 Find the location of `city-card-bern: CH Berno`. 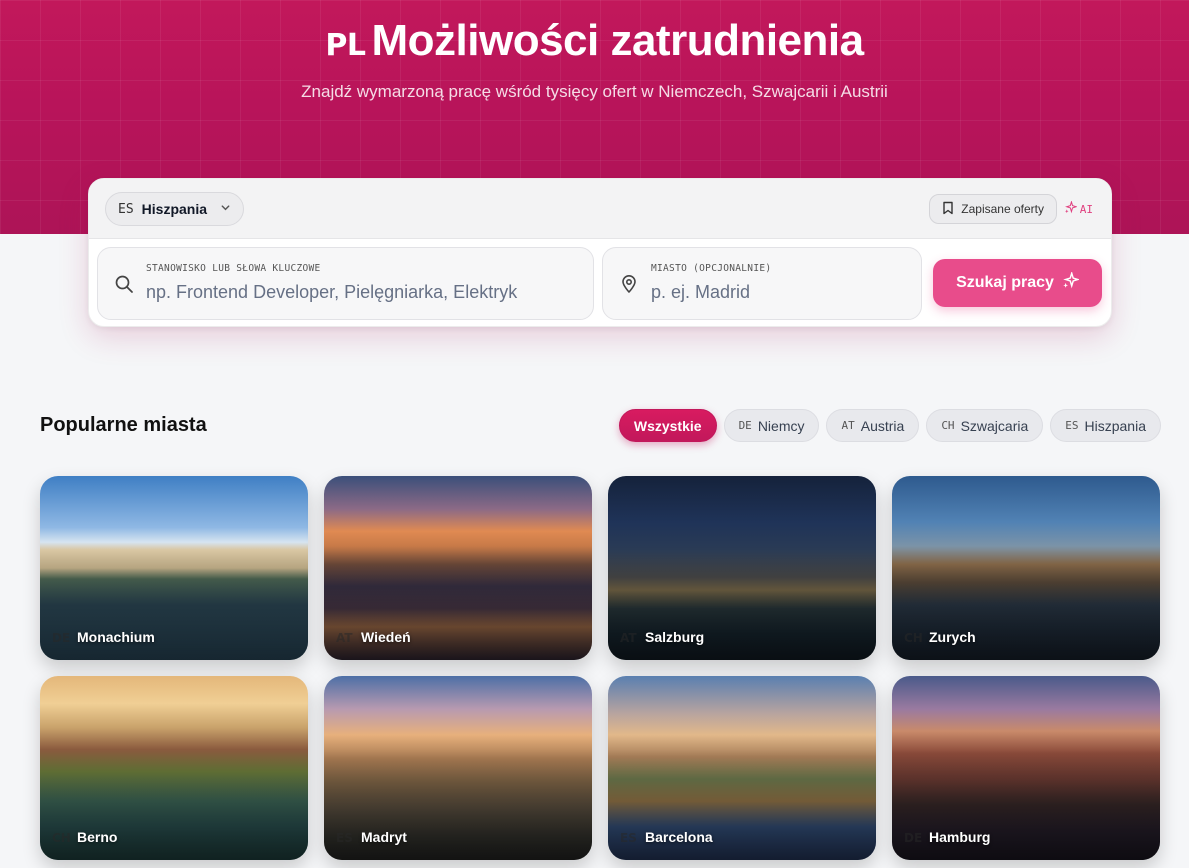

city-card-bern: CH Berno is located at coordinates (174, 768).